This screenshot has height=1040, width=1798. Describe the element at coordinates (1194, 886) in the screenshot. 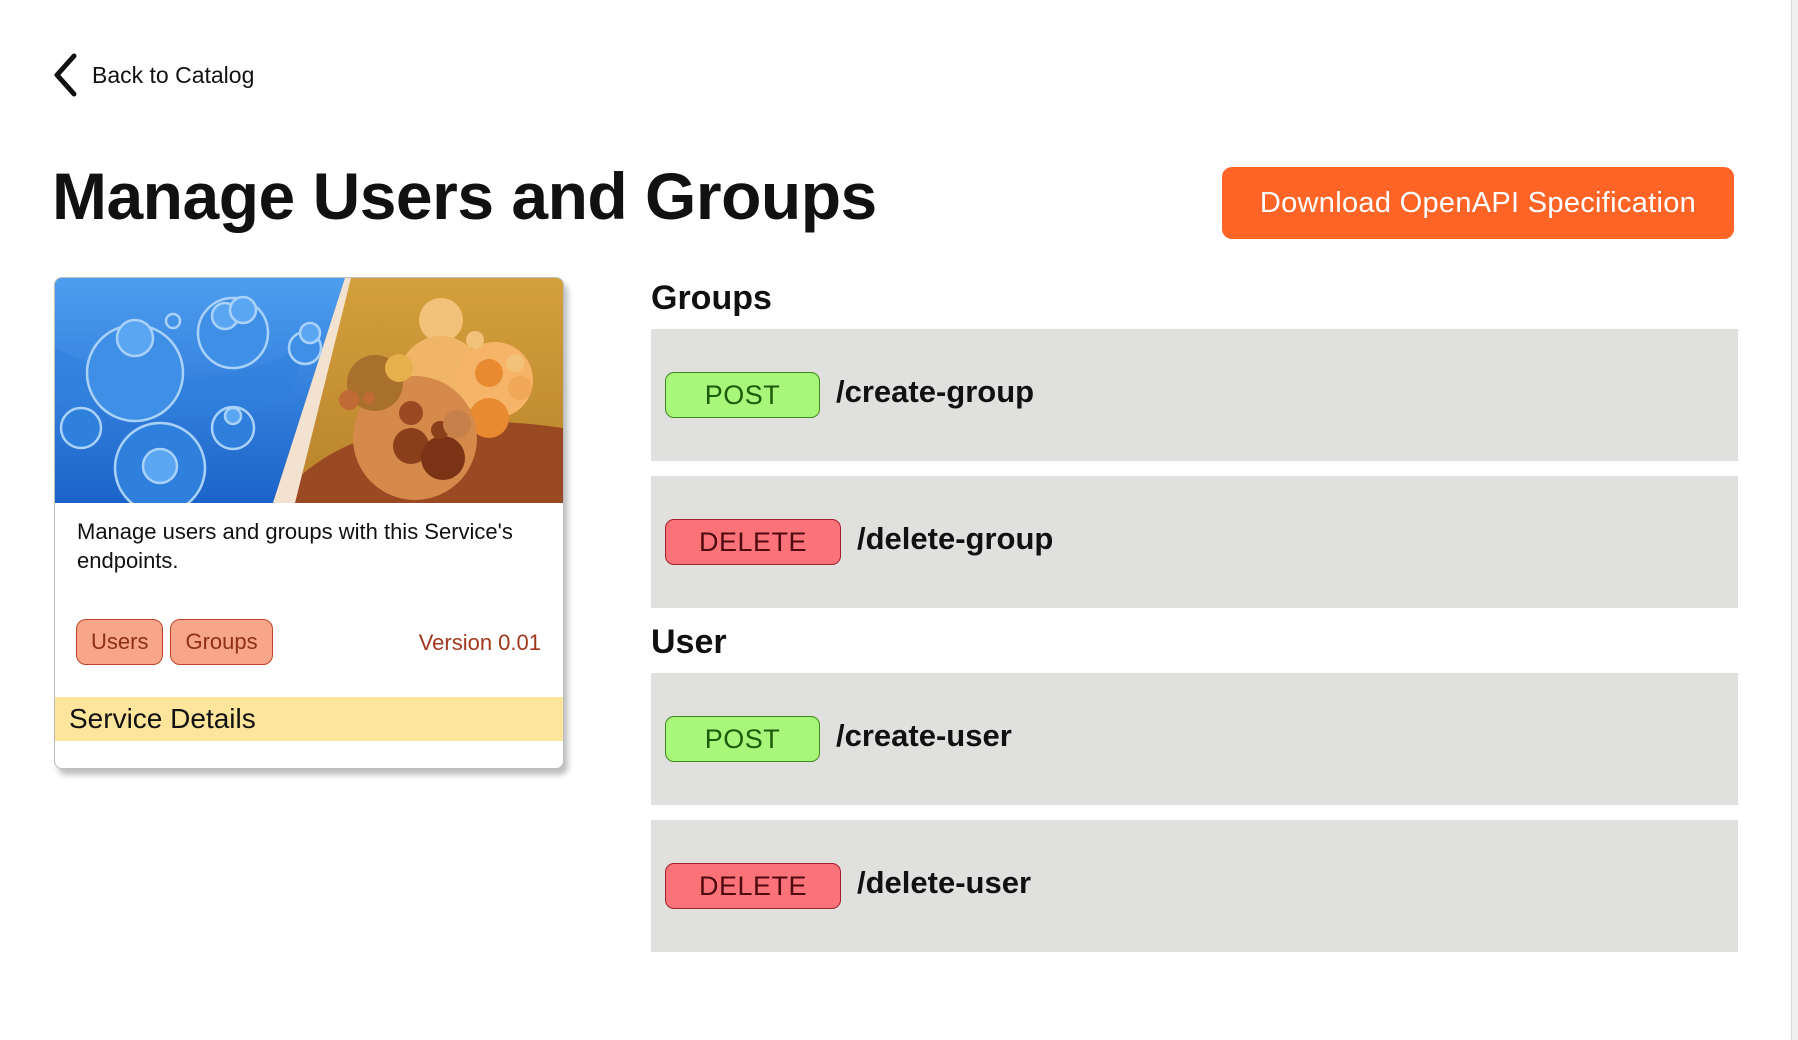

I see `endpoint-row-delete-user: DELETE /delete-user` at that location.